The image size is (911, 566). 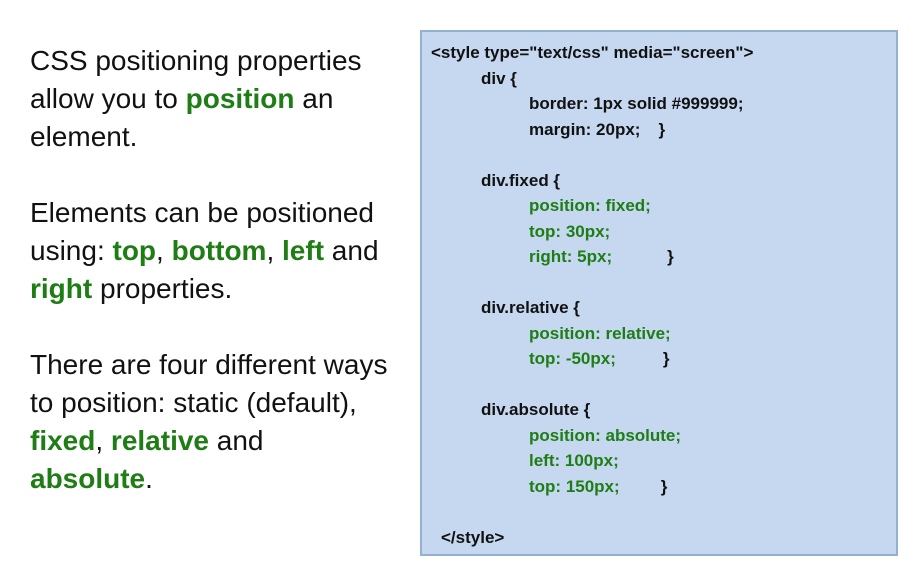 What do you see at coordinates (521, 180) in the screenshot?
I see `code-line-fixed-selector: div.fixed {` at bounding box center [521, 180].